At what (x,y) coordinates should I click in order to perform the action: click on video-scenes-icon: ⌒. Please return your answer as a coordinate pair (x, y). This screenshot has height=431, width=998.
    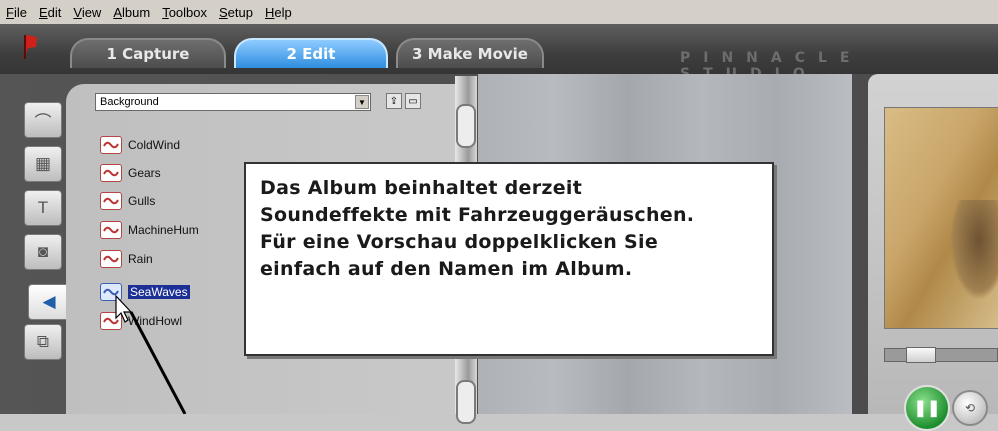
    Looking at the image, I should click on (43, 120).